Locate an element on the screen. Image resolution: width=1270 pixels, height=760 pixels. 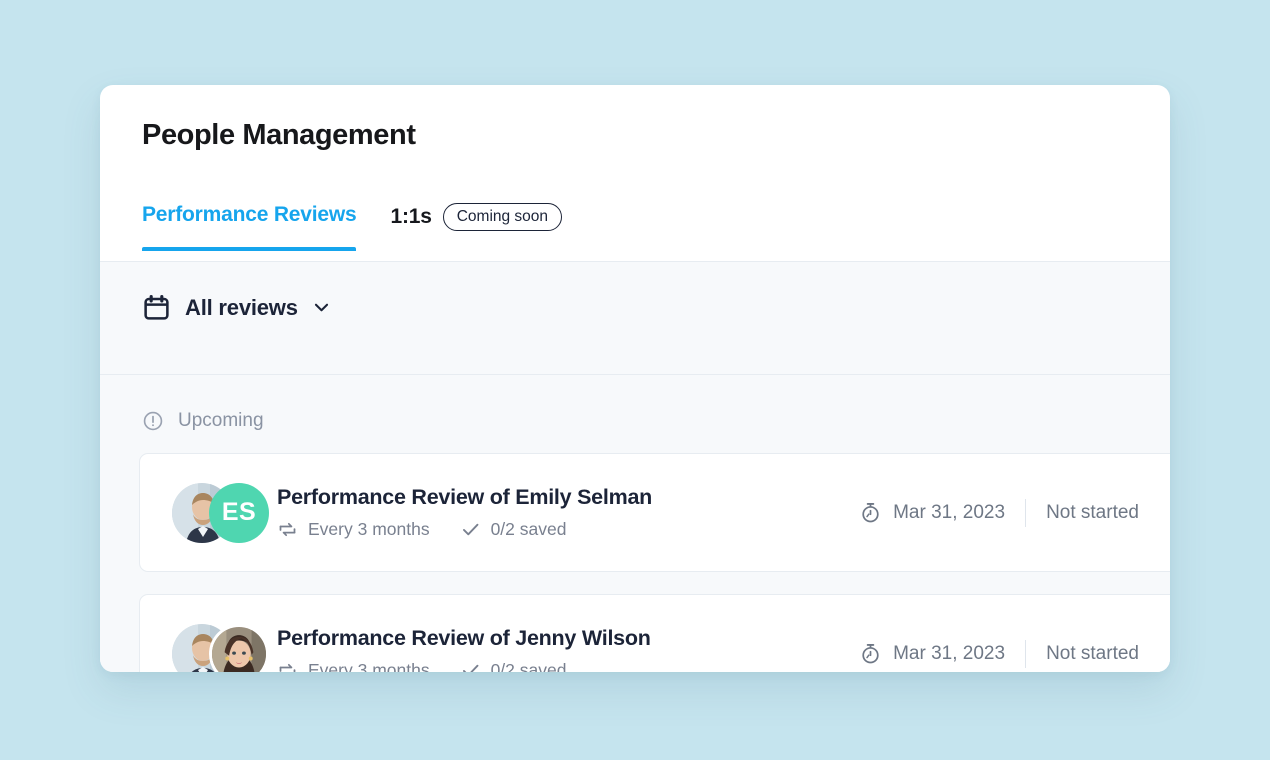
tab-active-underline is located at coordinates (249, 249).